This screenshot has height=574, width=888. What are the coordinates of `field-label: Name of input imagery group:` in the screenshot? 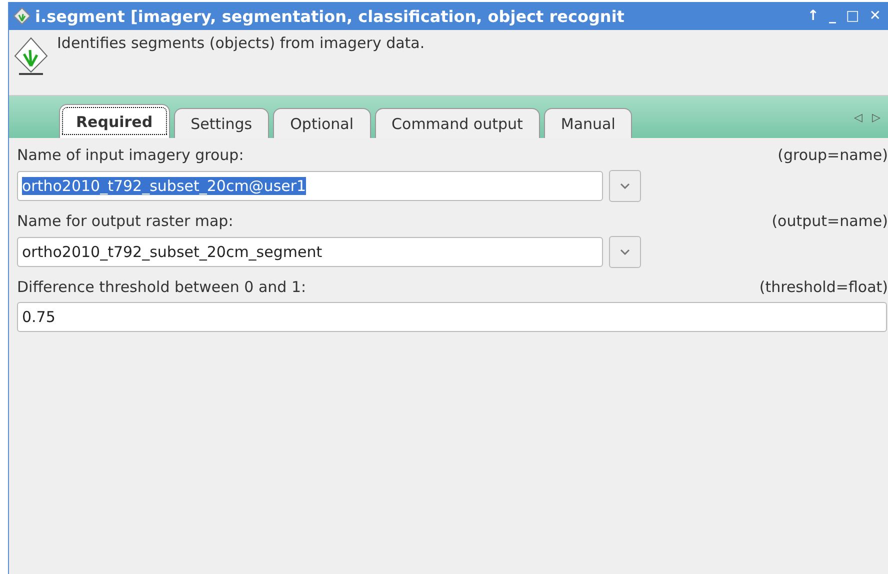 It's located at (130, 155).